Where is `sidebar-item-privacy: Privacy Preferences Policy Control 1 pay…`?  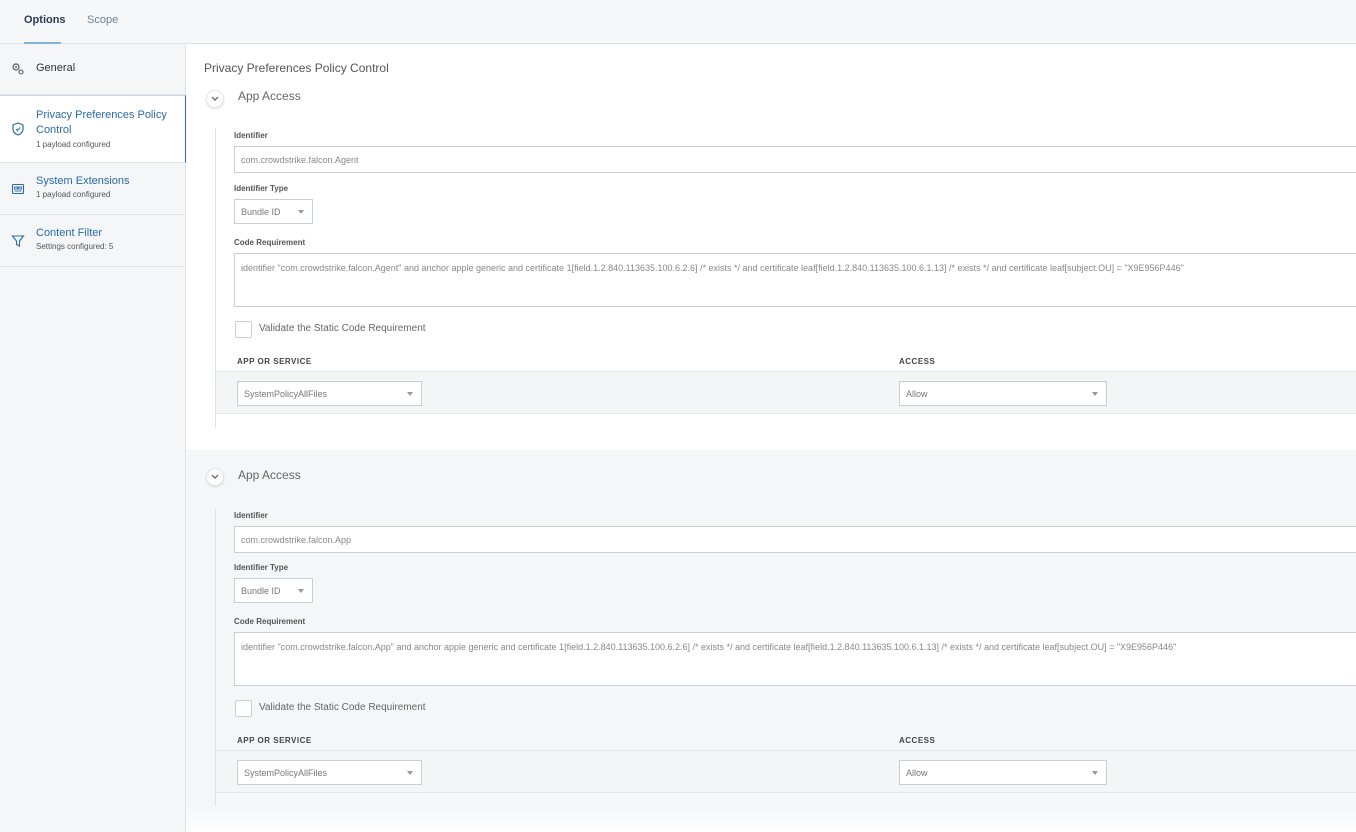
sidebar-item-privacy: Privacy Preferences Policy Control 1 pay… is located at coordinates (93, 129).